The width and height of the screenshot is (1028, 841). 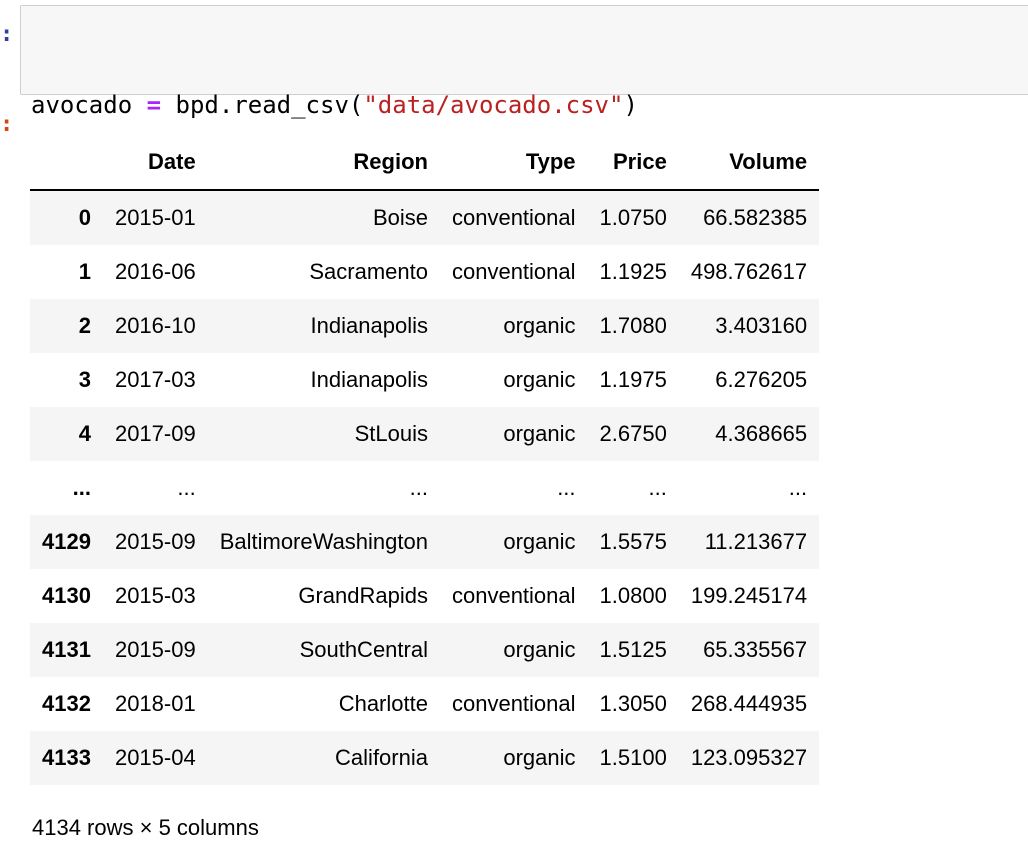 What do you see at coordinates (755, 649) in the screenshot?
I see `table-cell-volume: 65.335567` at bounding box center [755, 649].